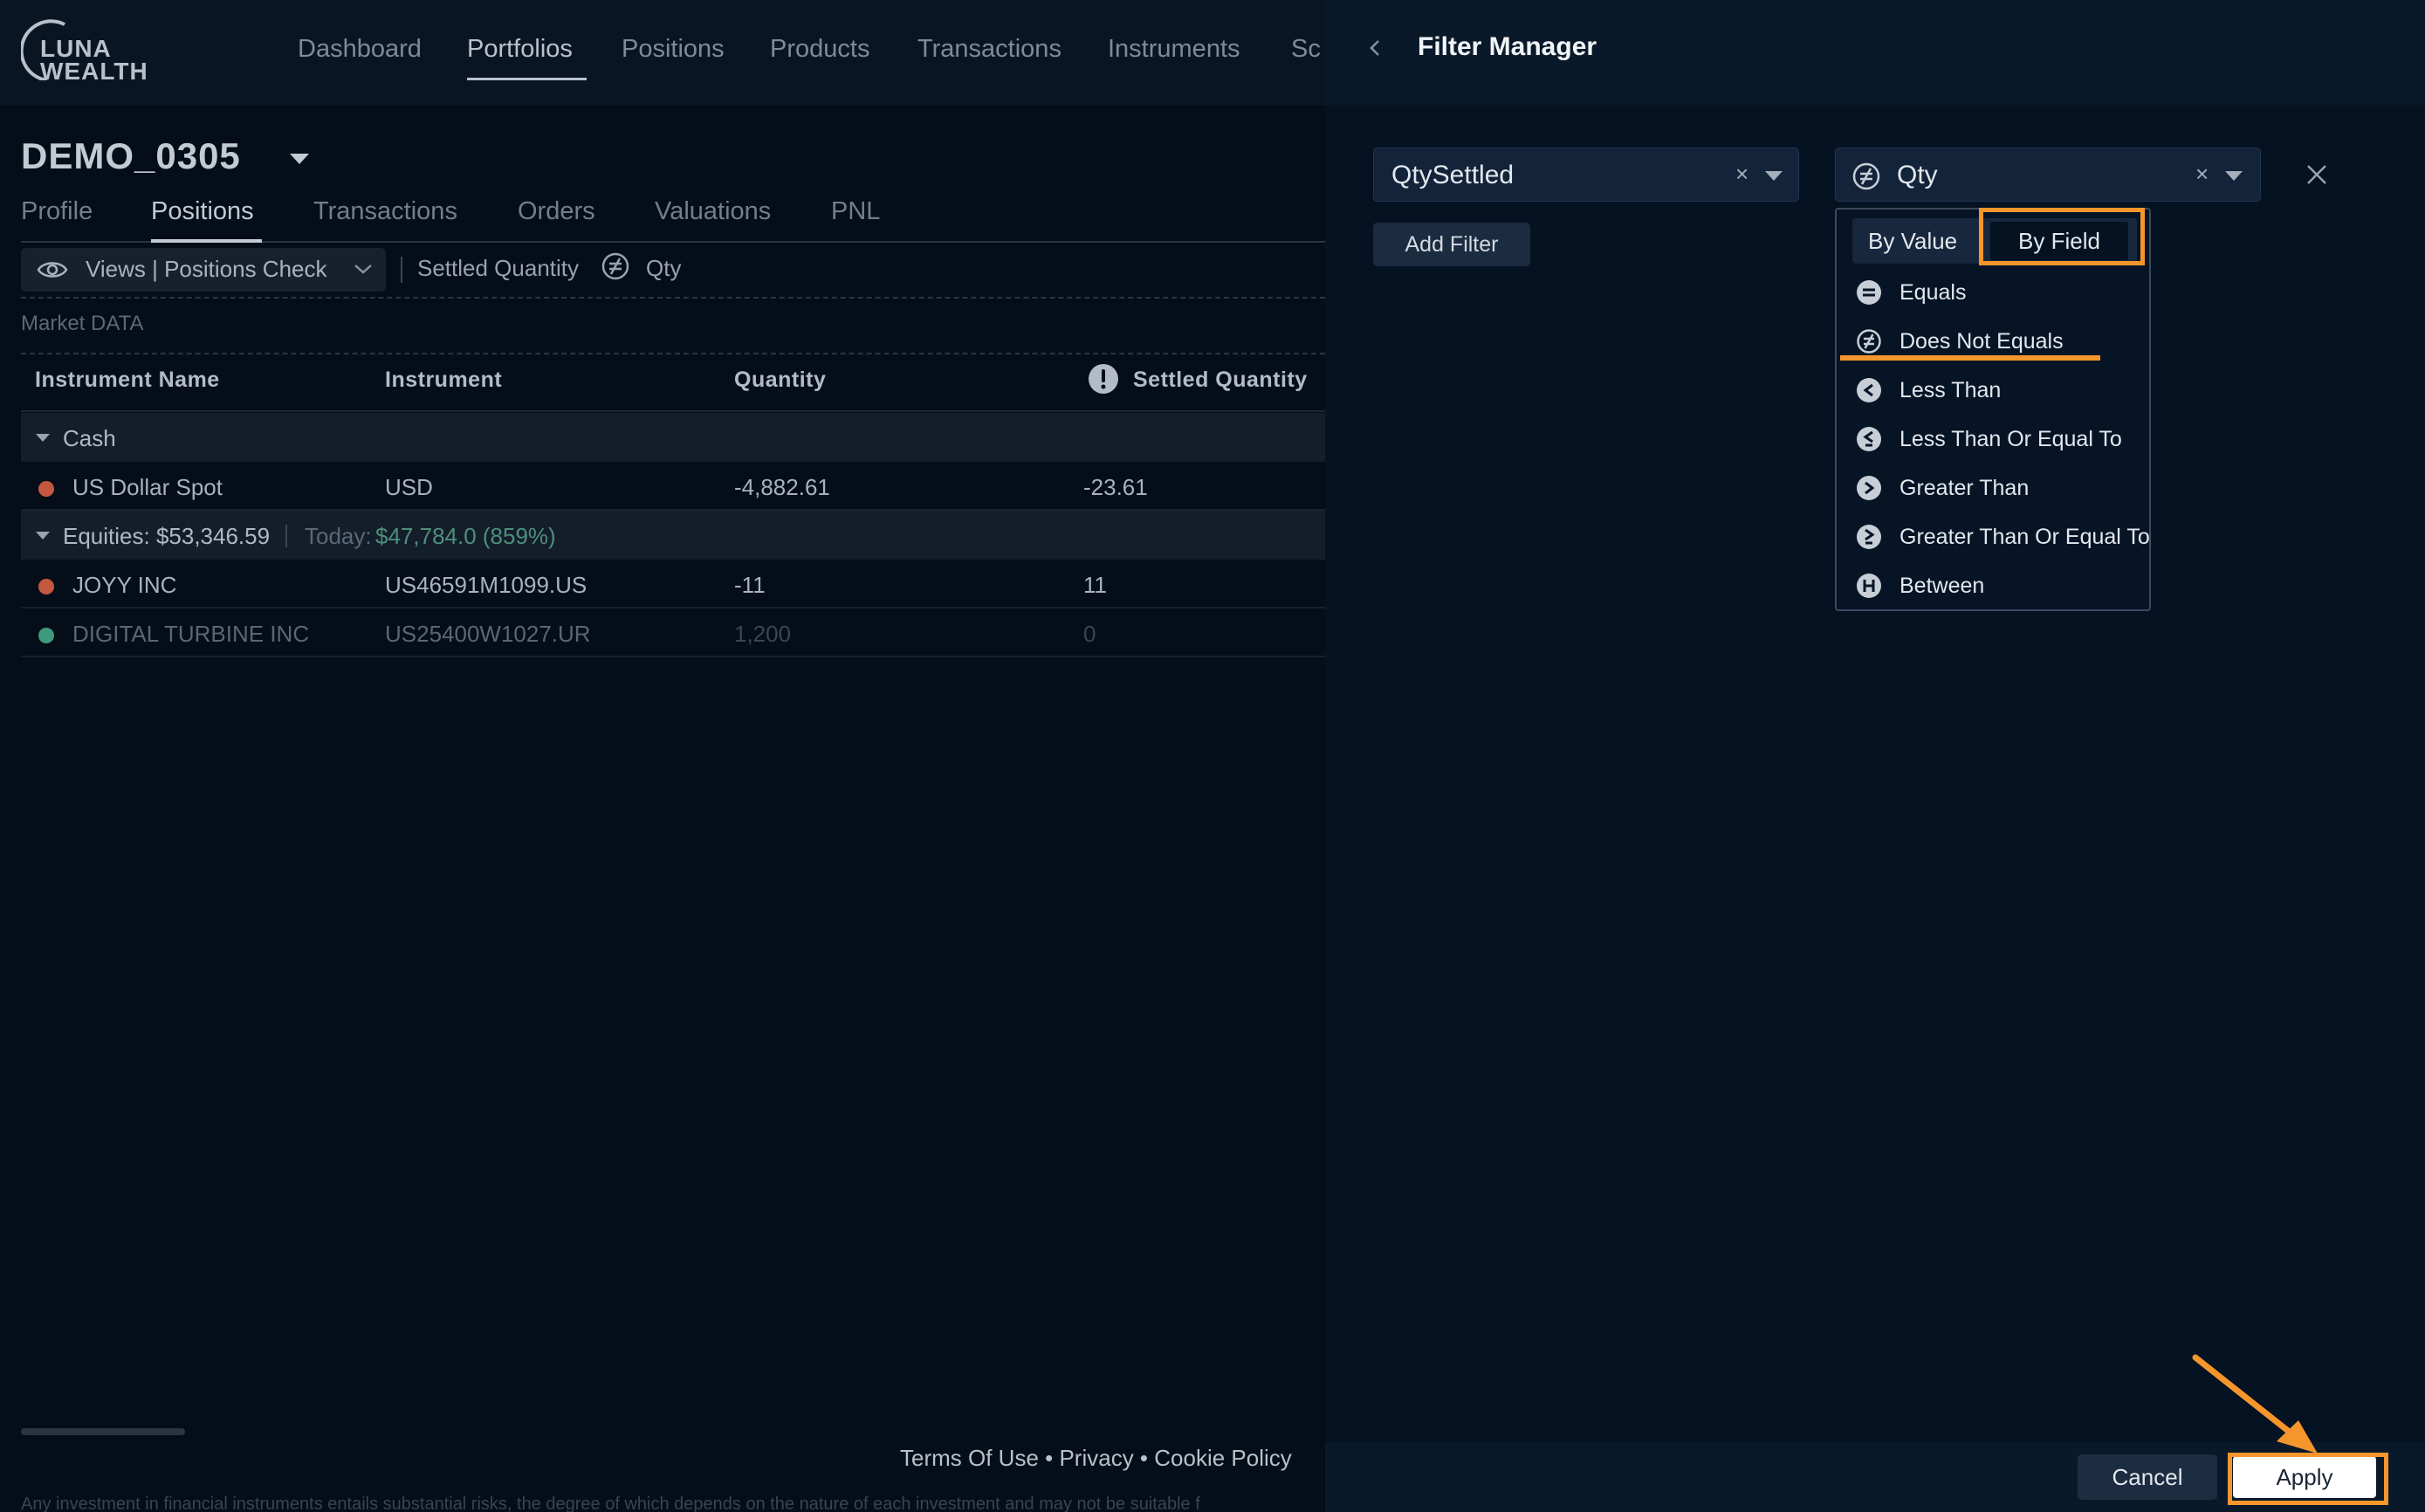 The height and width of the screenshot is (1512, 2425). Describe the element at coordinates (203, 270) in the screenshot. I see `views-selector: Views | Positions Check` at that location.